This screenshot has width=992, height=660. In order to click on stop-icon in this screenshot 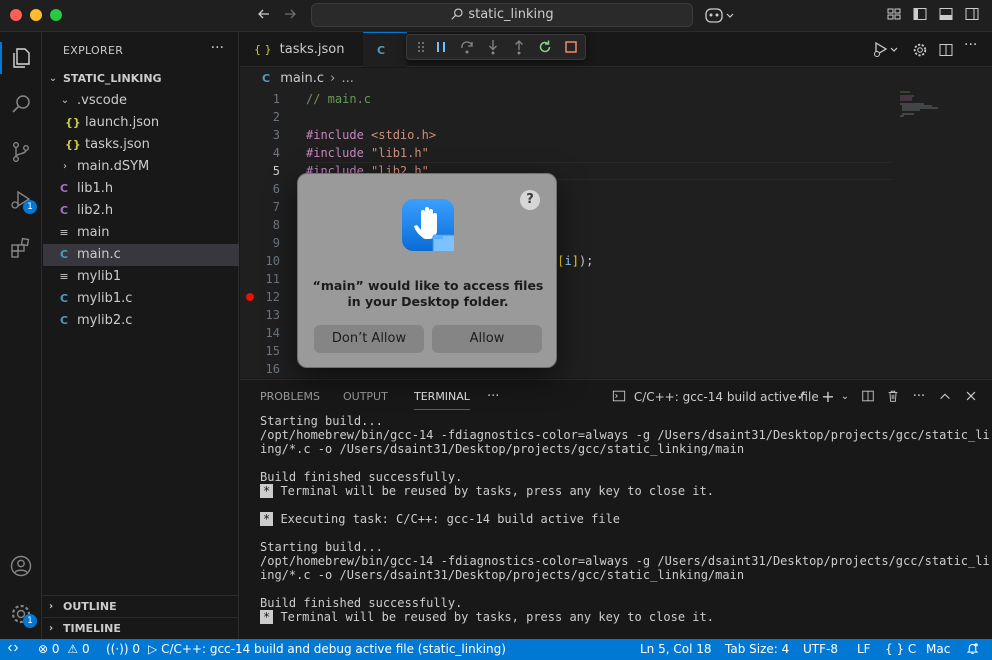, I will do `click(571, 47)`.